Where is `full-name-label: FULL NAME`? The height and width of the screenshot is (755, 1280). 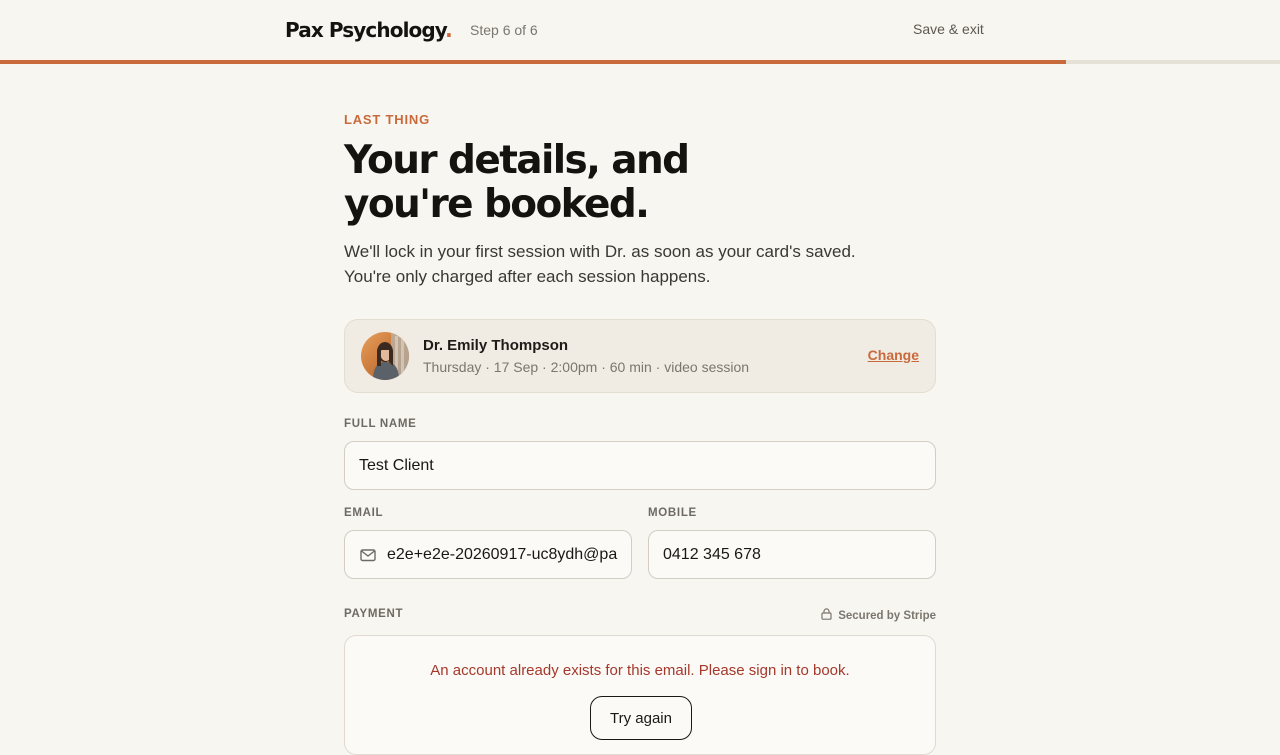 full-name-label: FULL NAME is located at coordinates (380, 424).